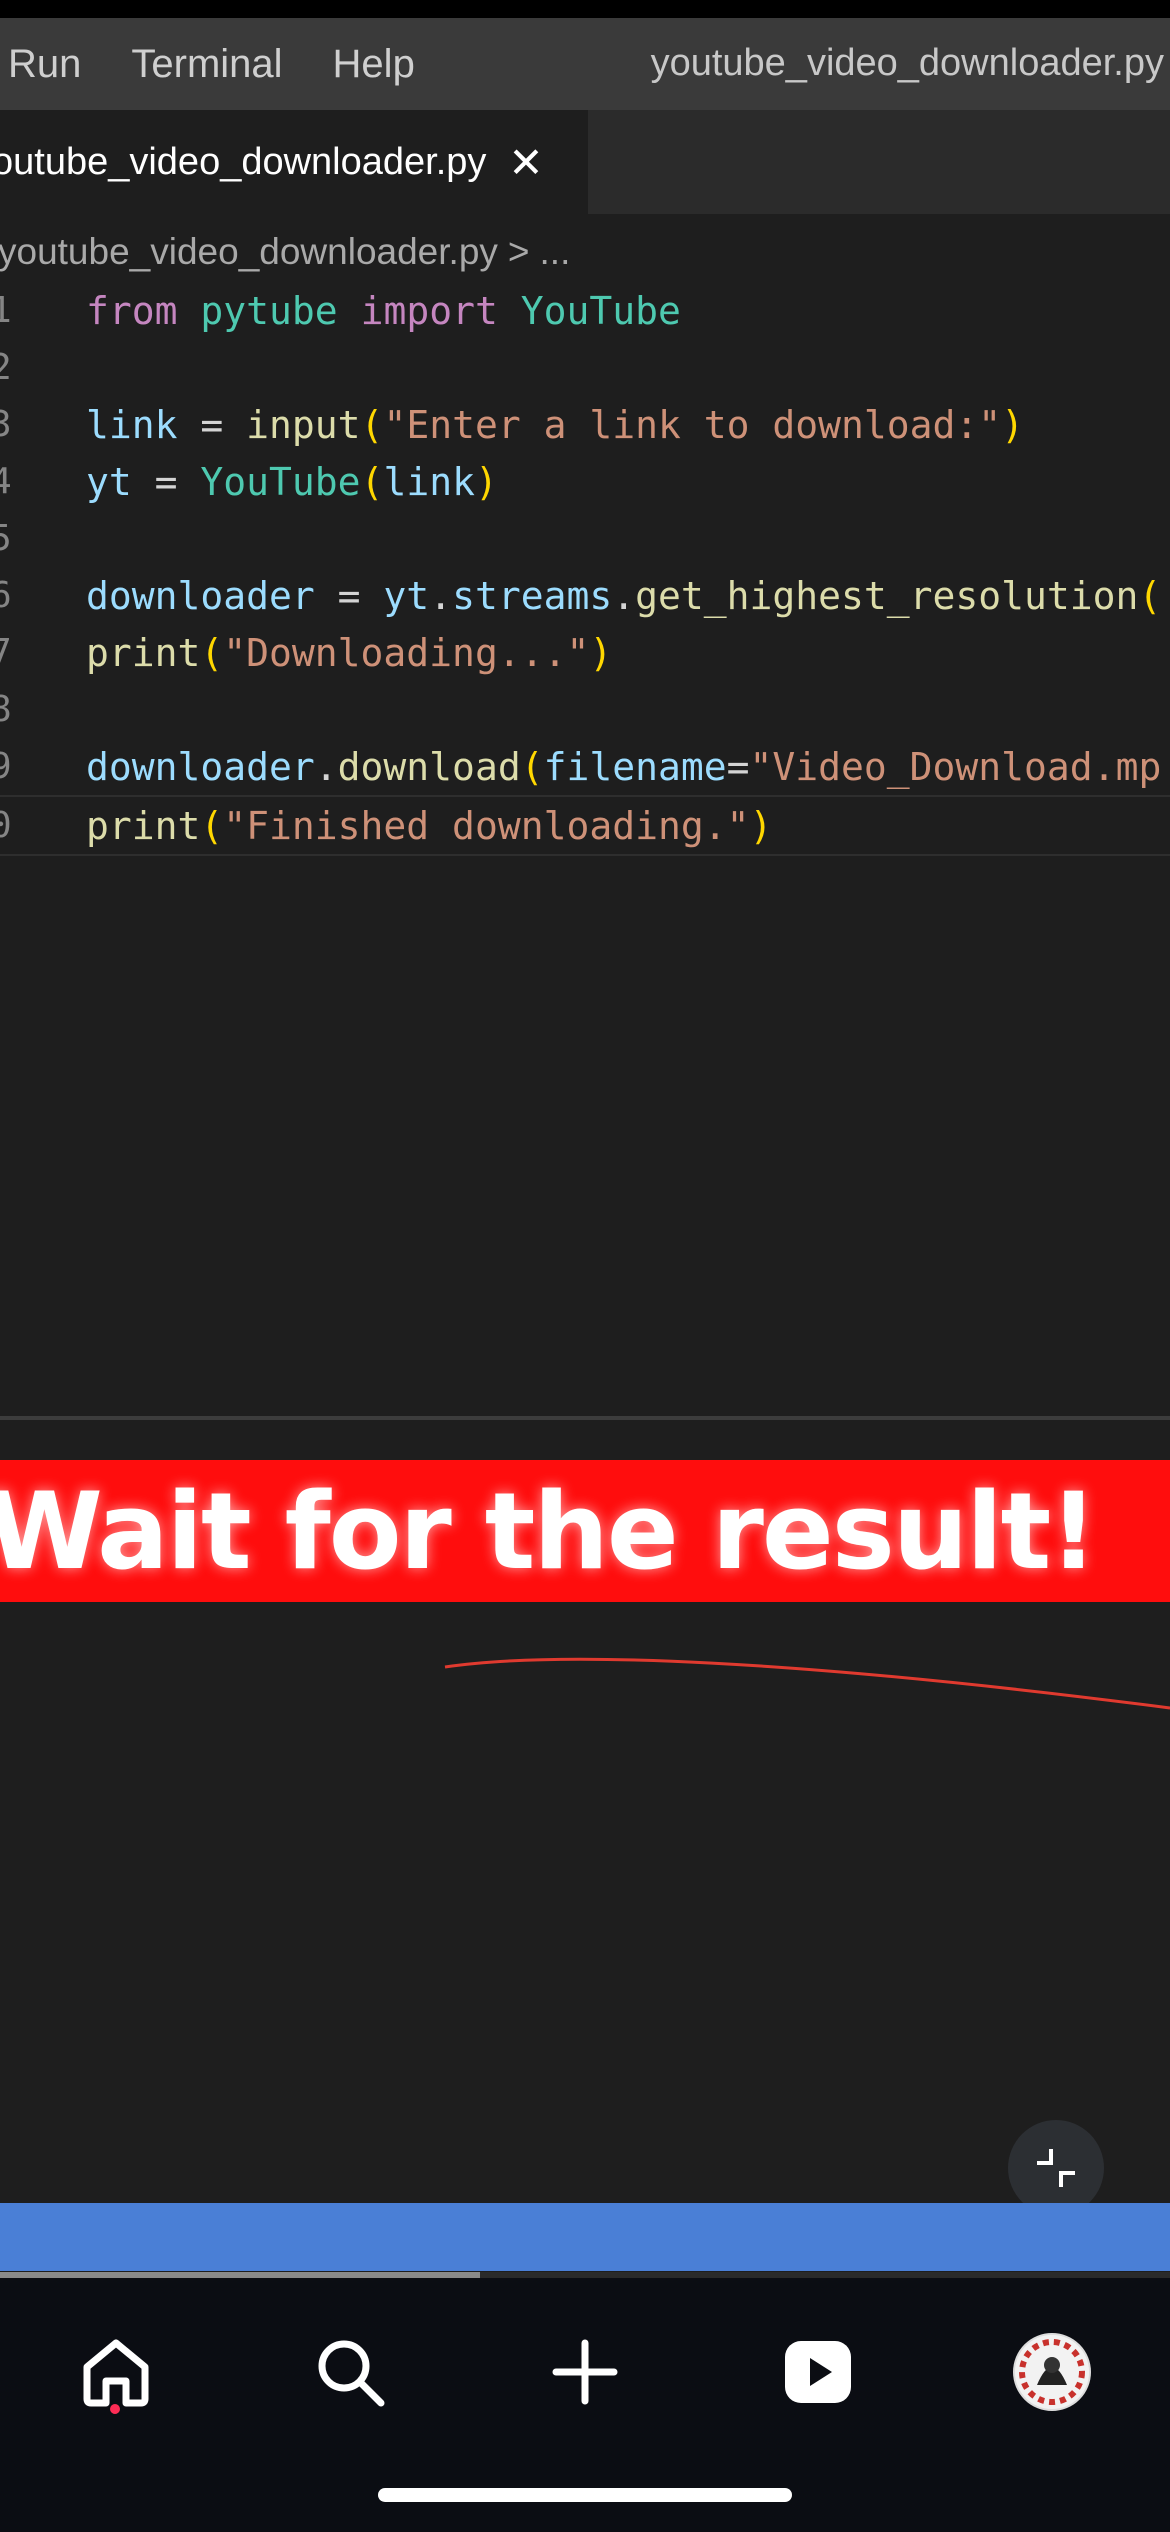  I want to click on code-token: "Downloading...", so click(406, 652).